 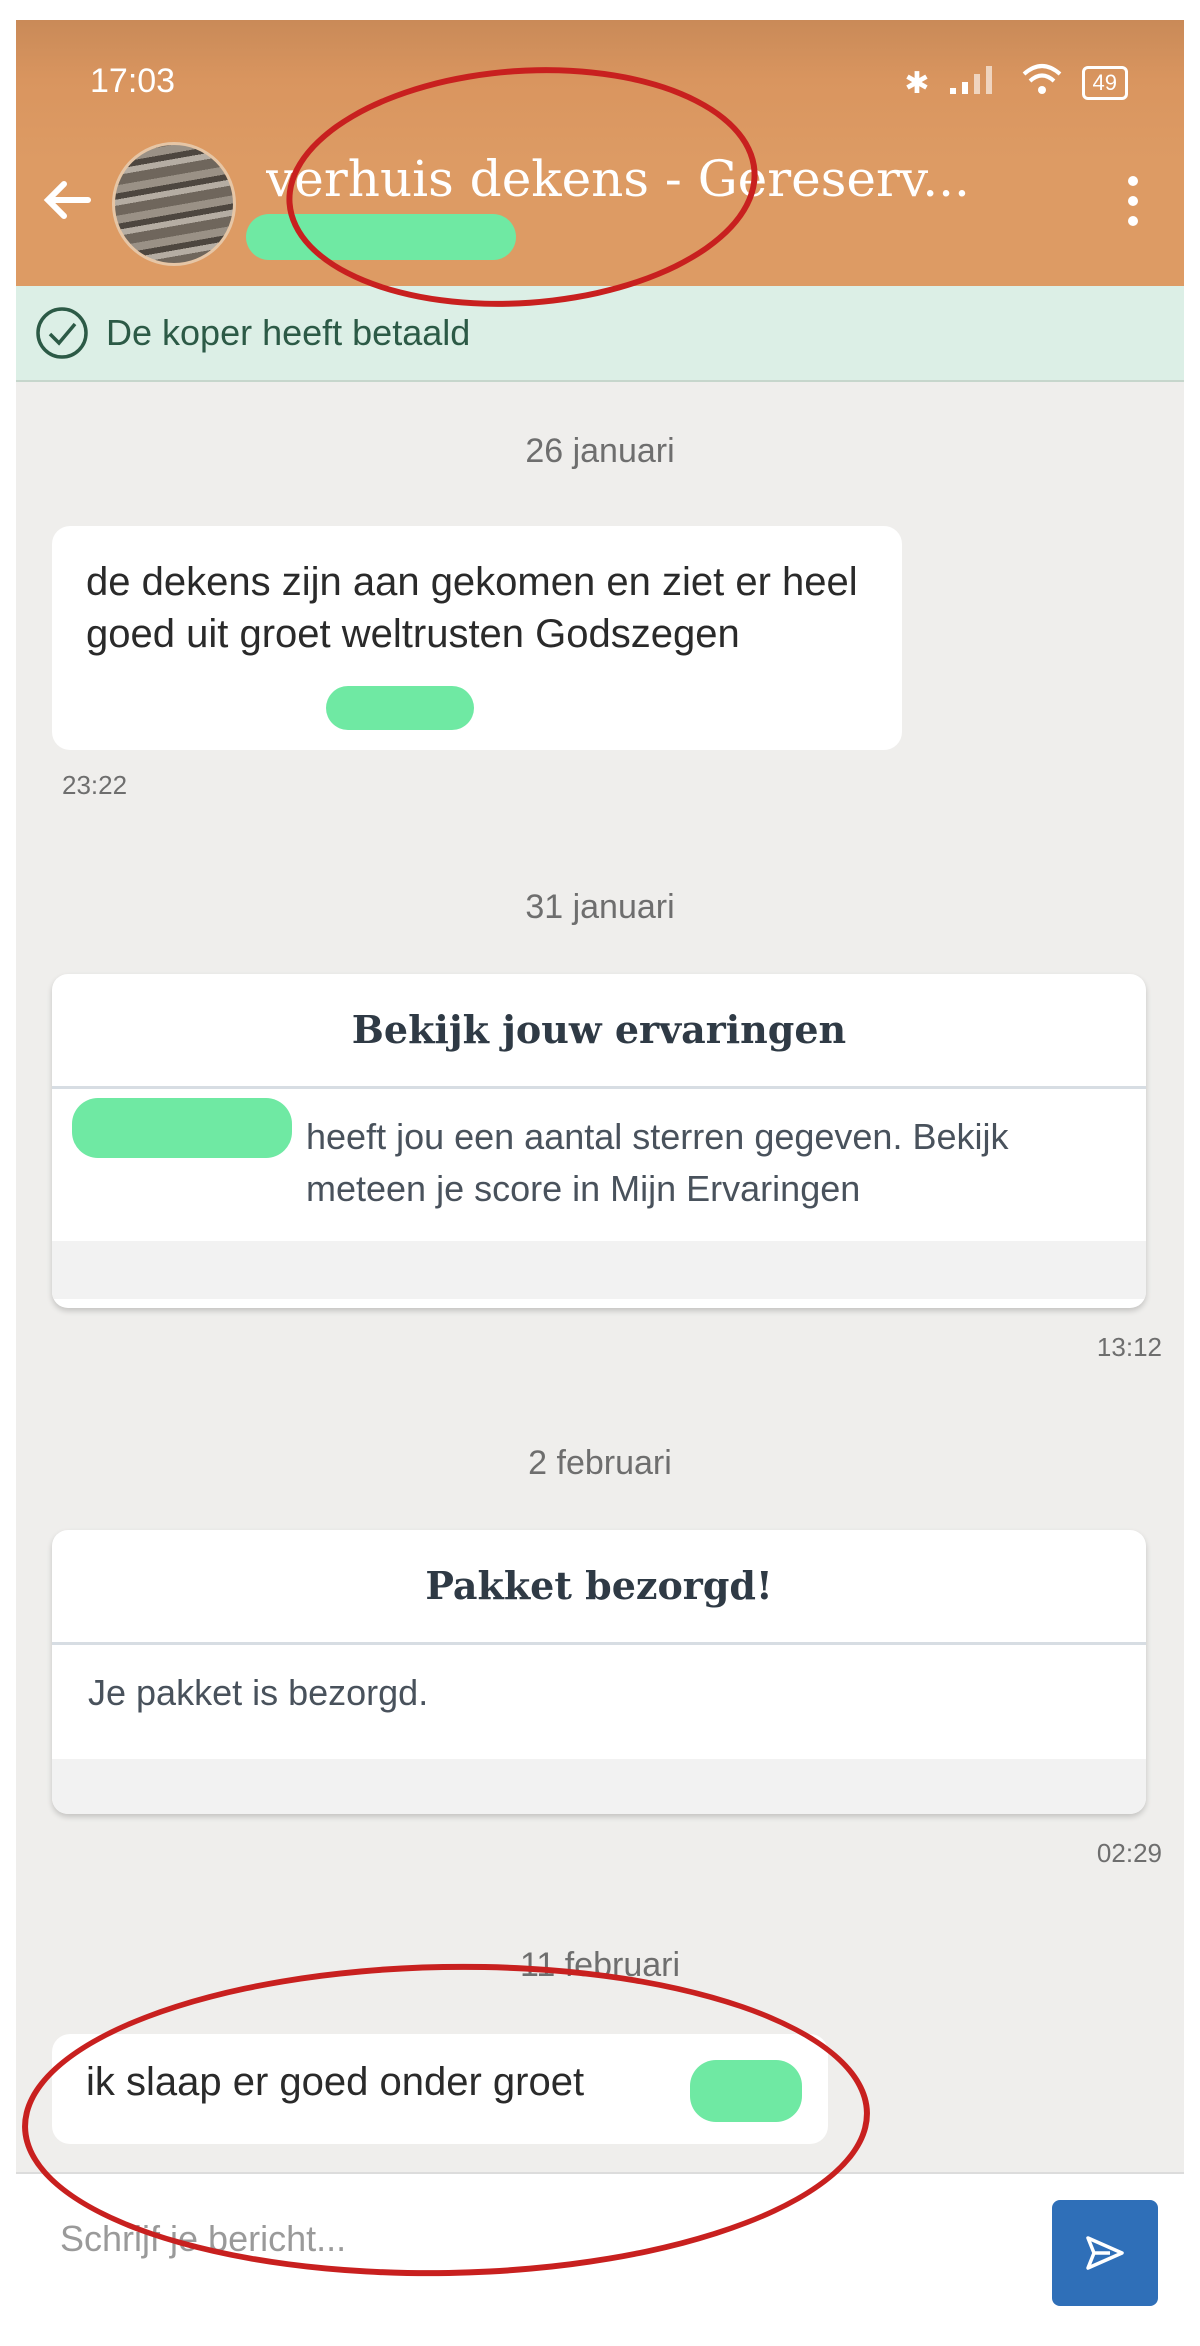 What do you see at coordinates (600, 451) in the screenshot?
I see `date-separator: 26 januari` at bounding box center [600, 451].